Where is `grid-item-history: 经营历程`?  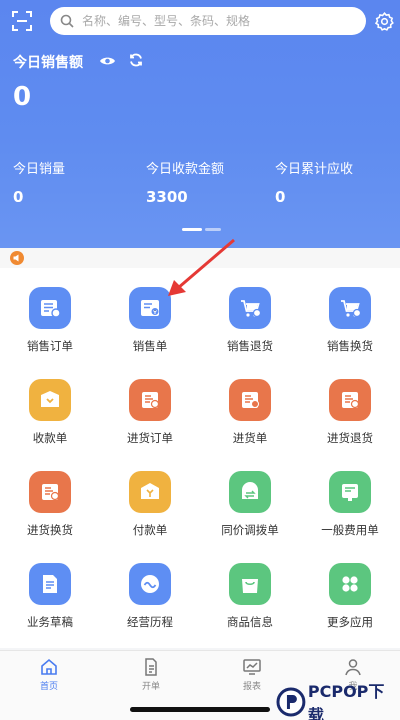
grid-item-history: 经营历程 is located at coordinates (150, 590).